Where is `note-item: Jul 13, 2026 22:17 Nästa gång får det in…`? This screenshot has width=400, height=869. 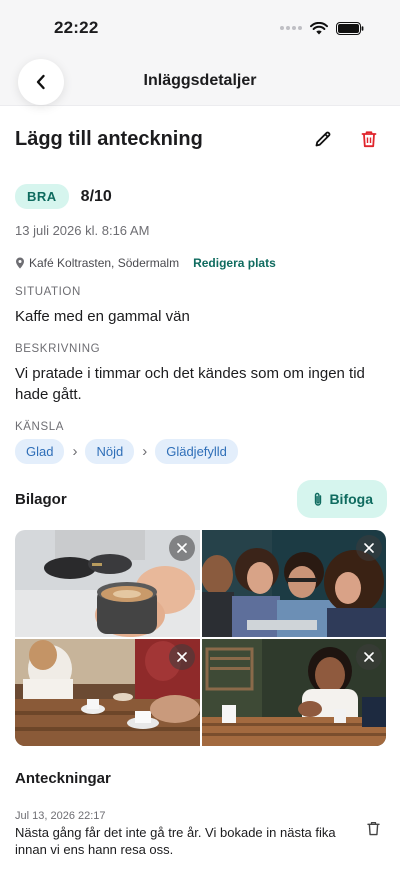 note-item: Jul 13, 2026 22:17 Nästa gång får det in… is located at coordinates (200, 834).